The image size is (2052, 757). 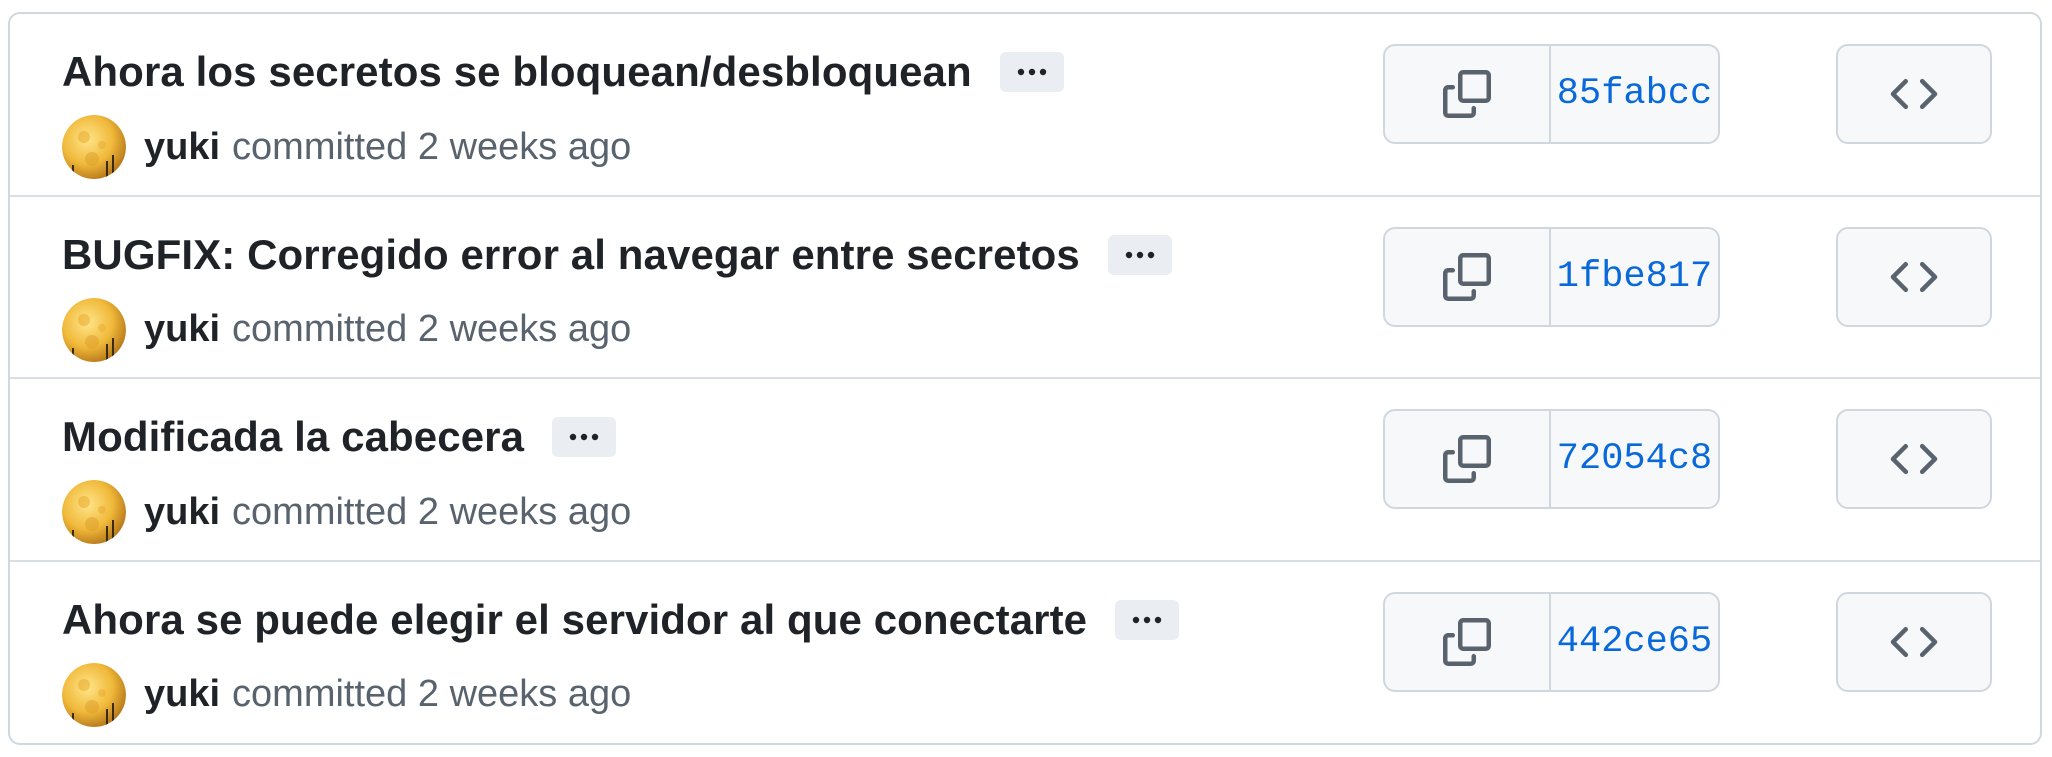 I want to click on commit-sha-link: 1fbe817, so click(x=1634, y=277).